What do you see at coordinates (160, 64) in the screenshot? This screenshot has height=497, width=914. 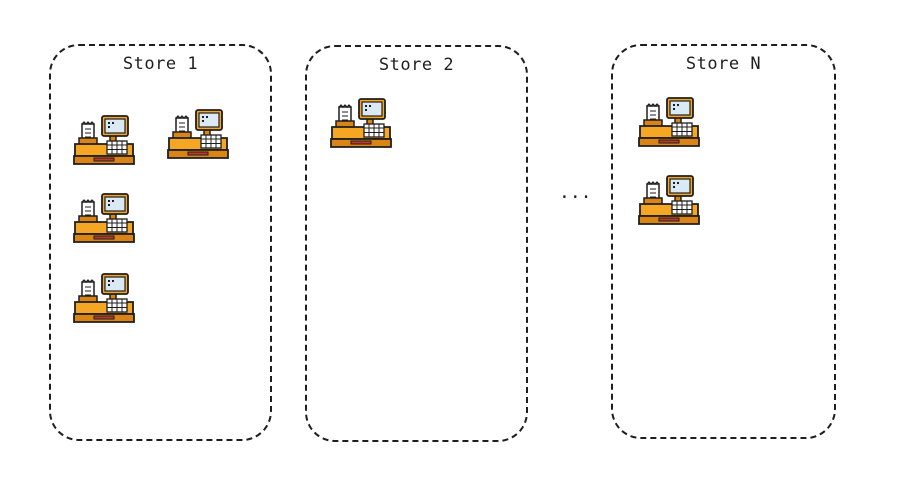 I see `store-1-title: Store 1` at bounding box center [160, 64].